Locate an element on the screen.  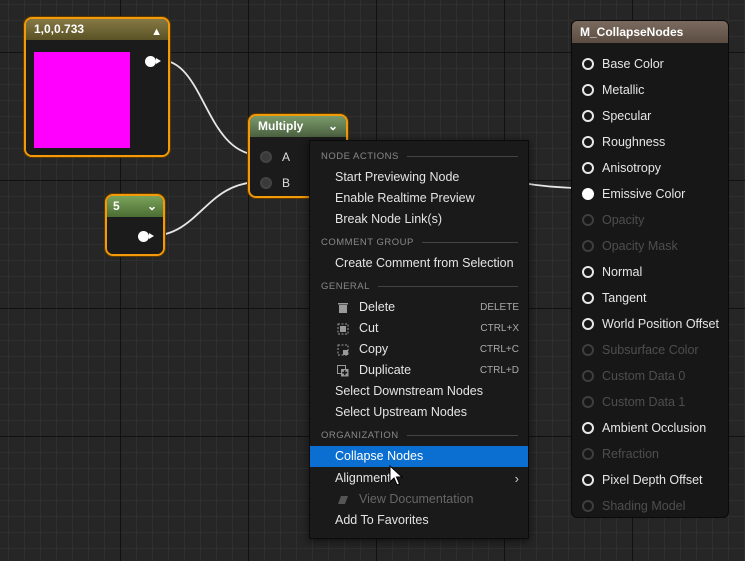
menu-delete-label: Delete is located at coordinates (377, 307).